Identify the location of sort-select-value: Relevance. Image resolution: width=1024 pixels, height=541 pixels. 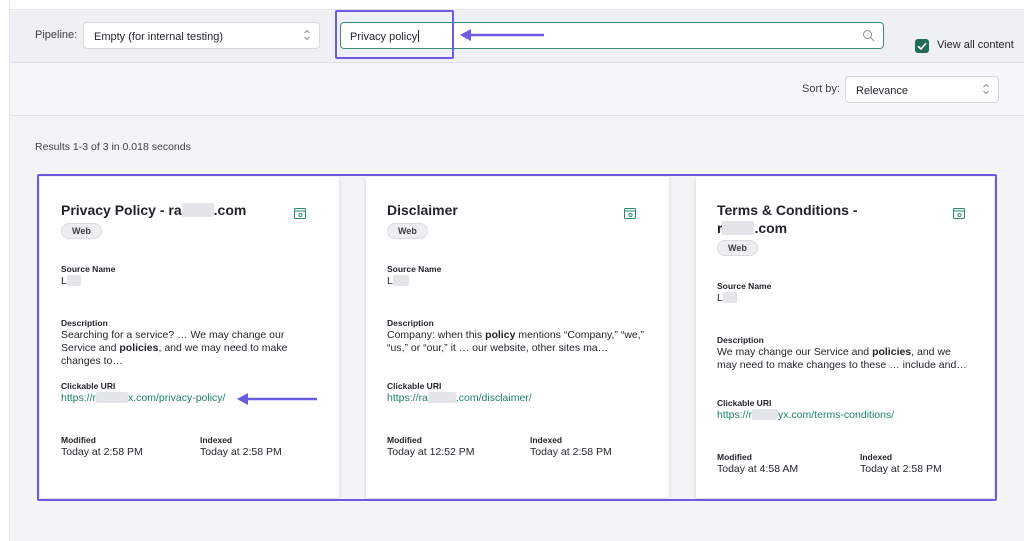
(882, 91).